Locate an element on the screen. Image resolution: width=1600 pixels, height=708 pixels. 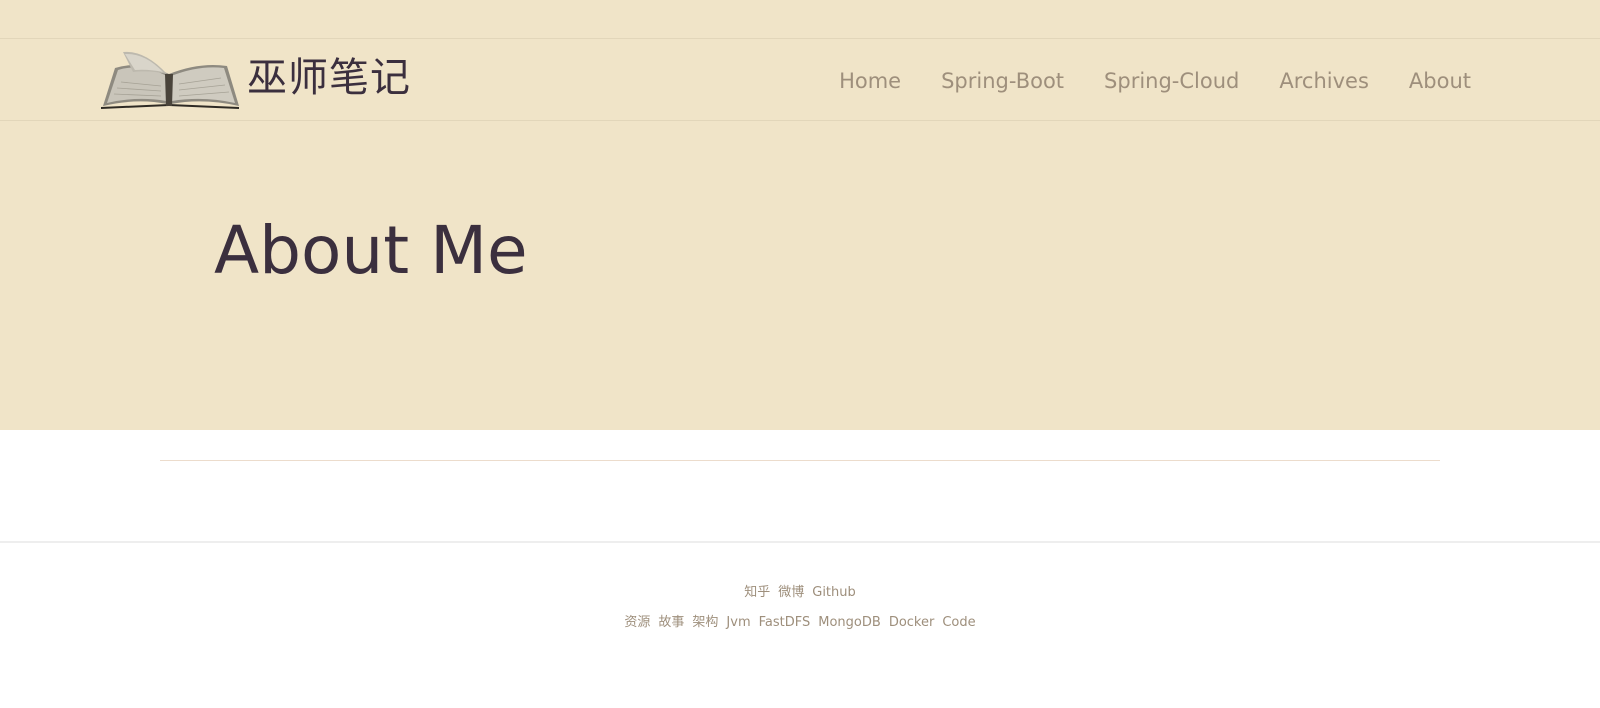
footer-link-weibo: 微博 is located at coordinates (791, 593).